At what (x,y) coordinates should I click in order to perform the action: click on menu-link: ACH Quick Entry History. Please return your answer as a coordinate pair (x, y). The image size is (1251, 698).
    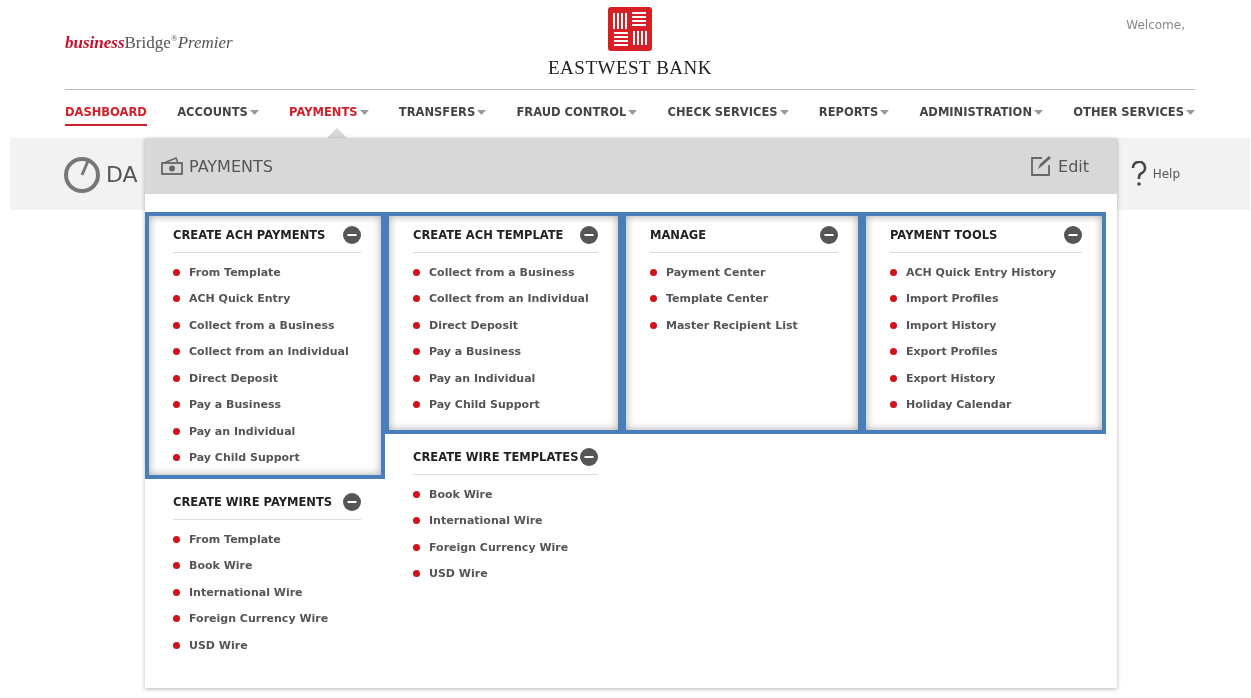
    Looking at the image, I should click on (986, 272).